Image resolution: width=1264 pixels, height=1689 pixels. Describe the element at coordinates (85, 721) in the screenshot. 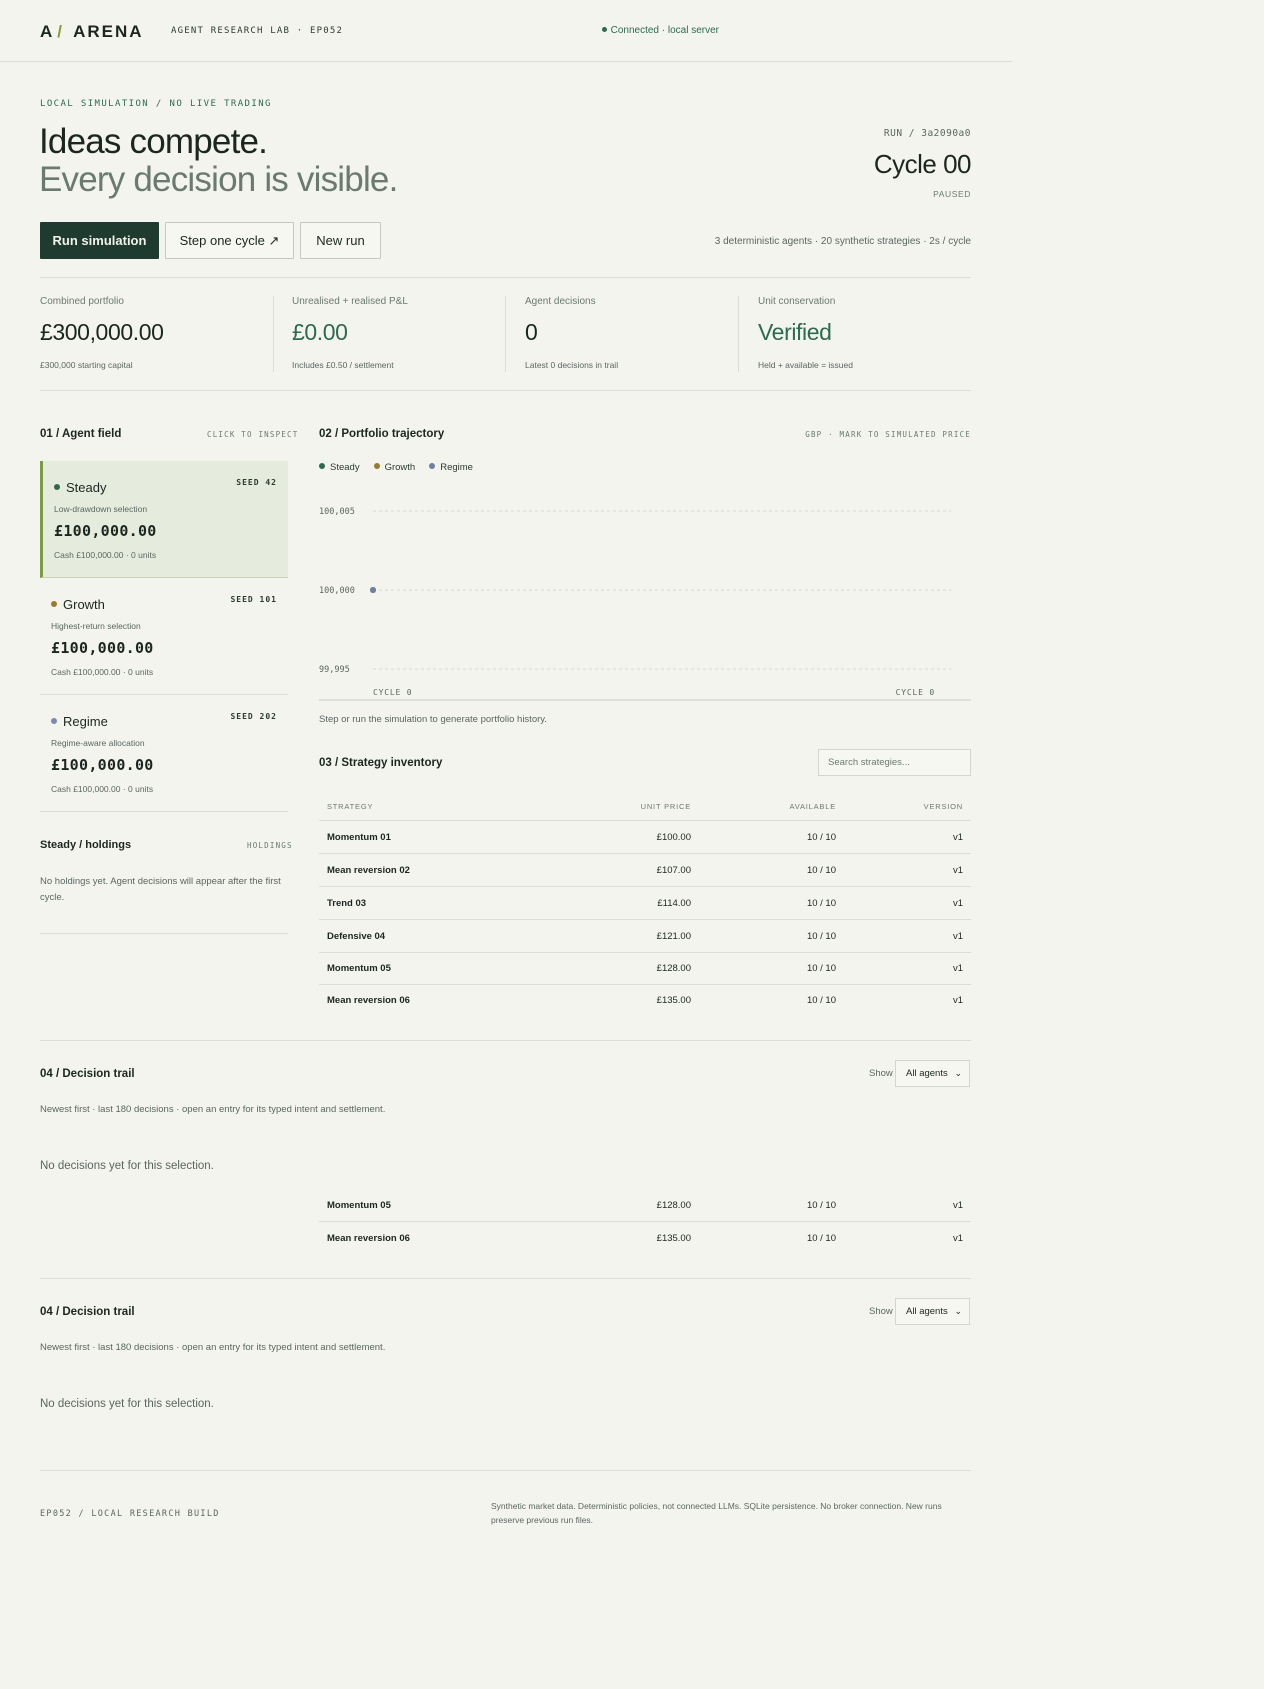

I see `agent-name-text: Regime` at that location.